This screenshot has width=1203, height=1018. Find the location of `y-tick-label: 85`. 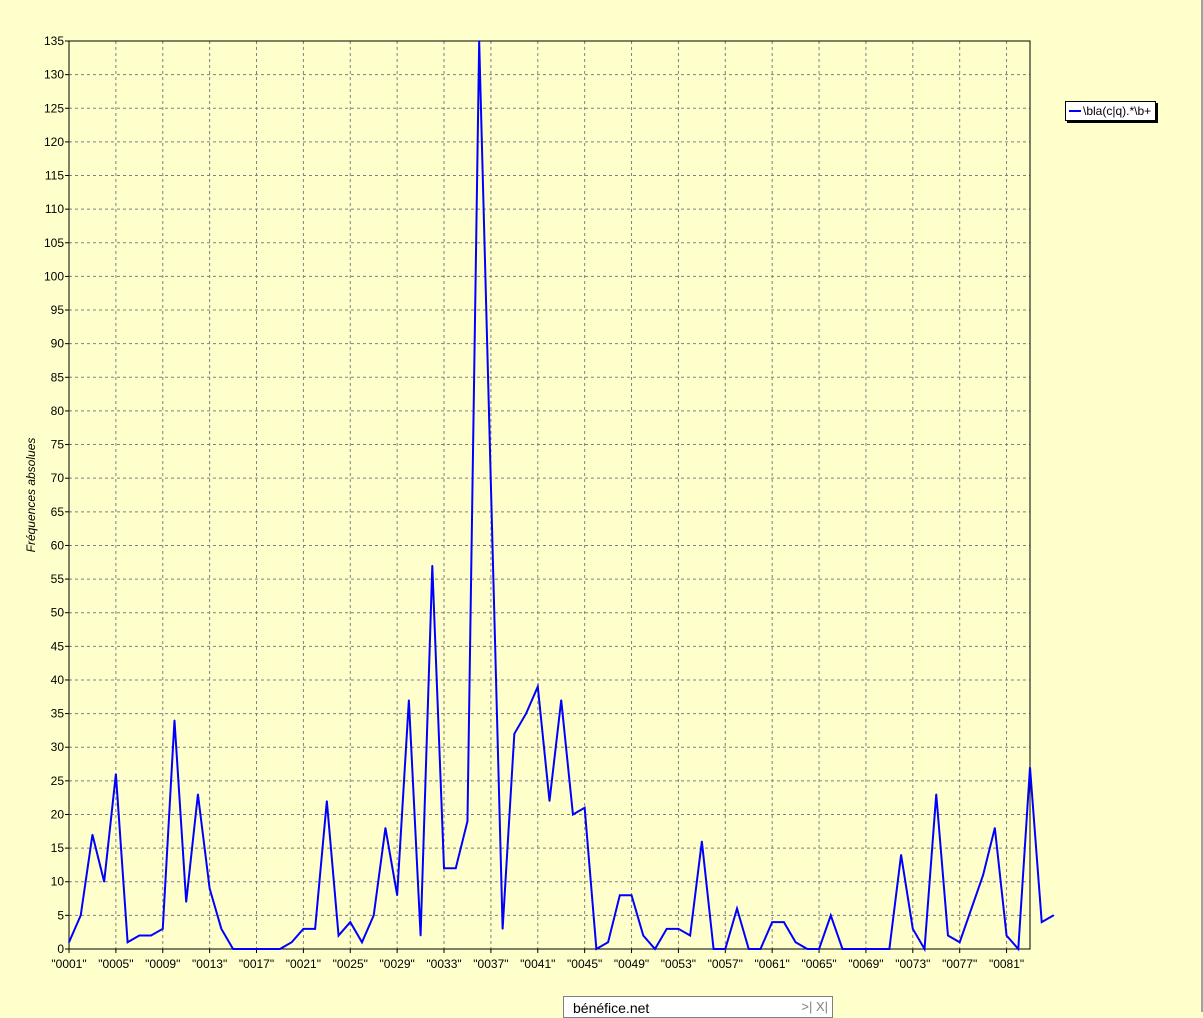

y-tick-label: 85 is located at coordinates (58, 377).